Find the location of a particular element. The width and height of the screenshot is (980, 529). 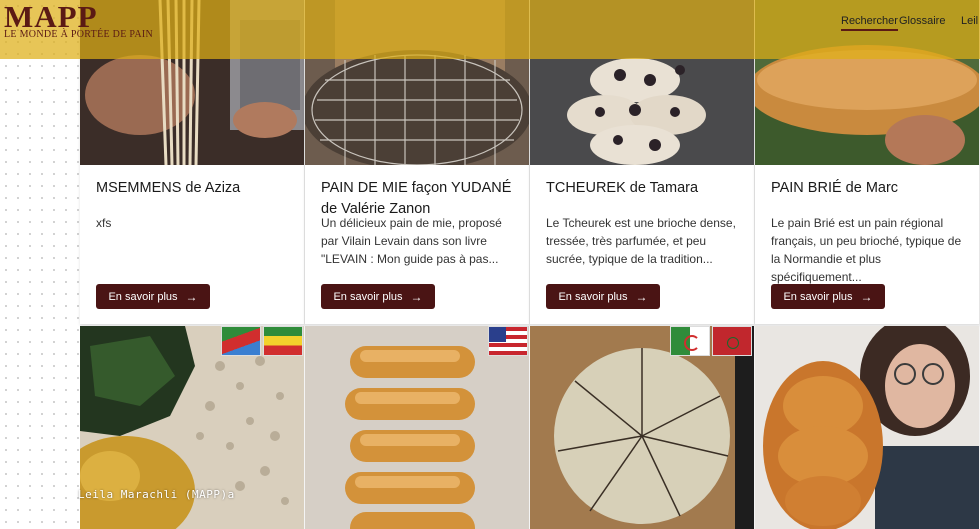

site-logo: MAPP is located at coordinates (51, 16).